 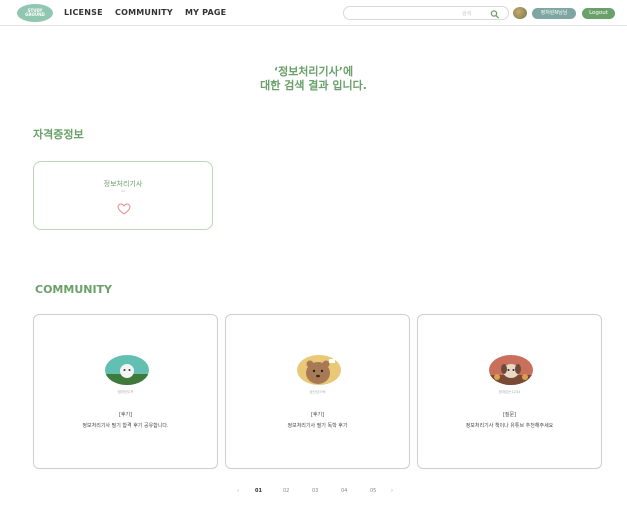 I want to click on nav-license: LICENSE, so click(x=83, y=12).